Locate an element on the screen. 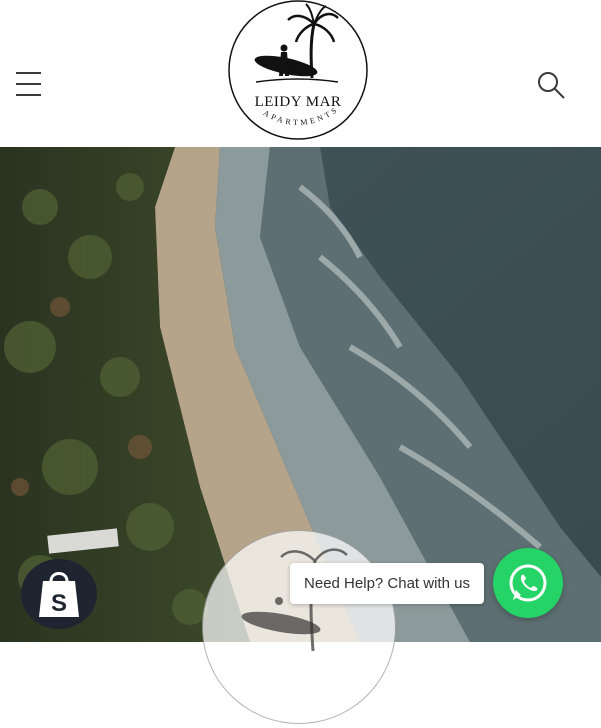 The image size is (601, 728). hero-logo-overlay is located at coordinates (299, 627).